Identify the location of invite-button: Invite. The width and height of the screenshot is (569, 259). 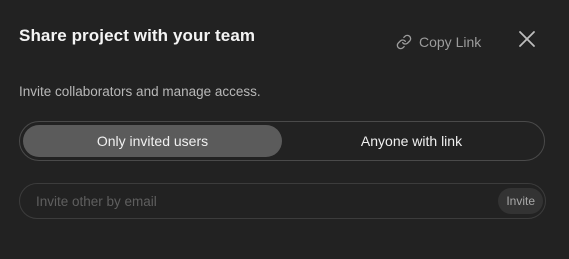
(520, 201).